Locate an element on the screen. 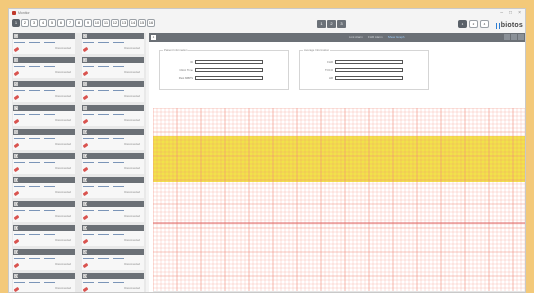 This screenshot has width=534, height=293. minimize-button: – is located at coordinates (501, 13).